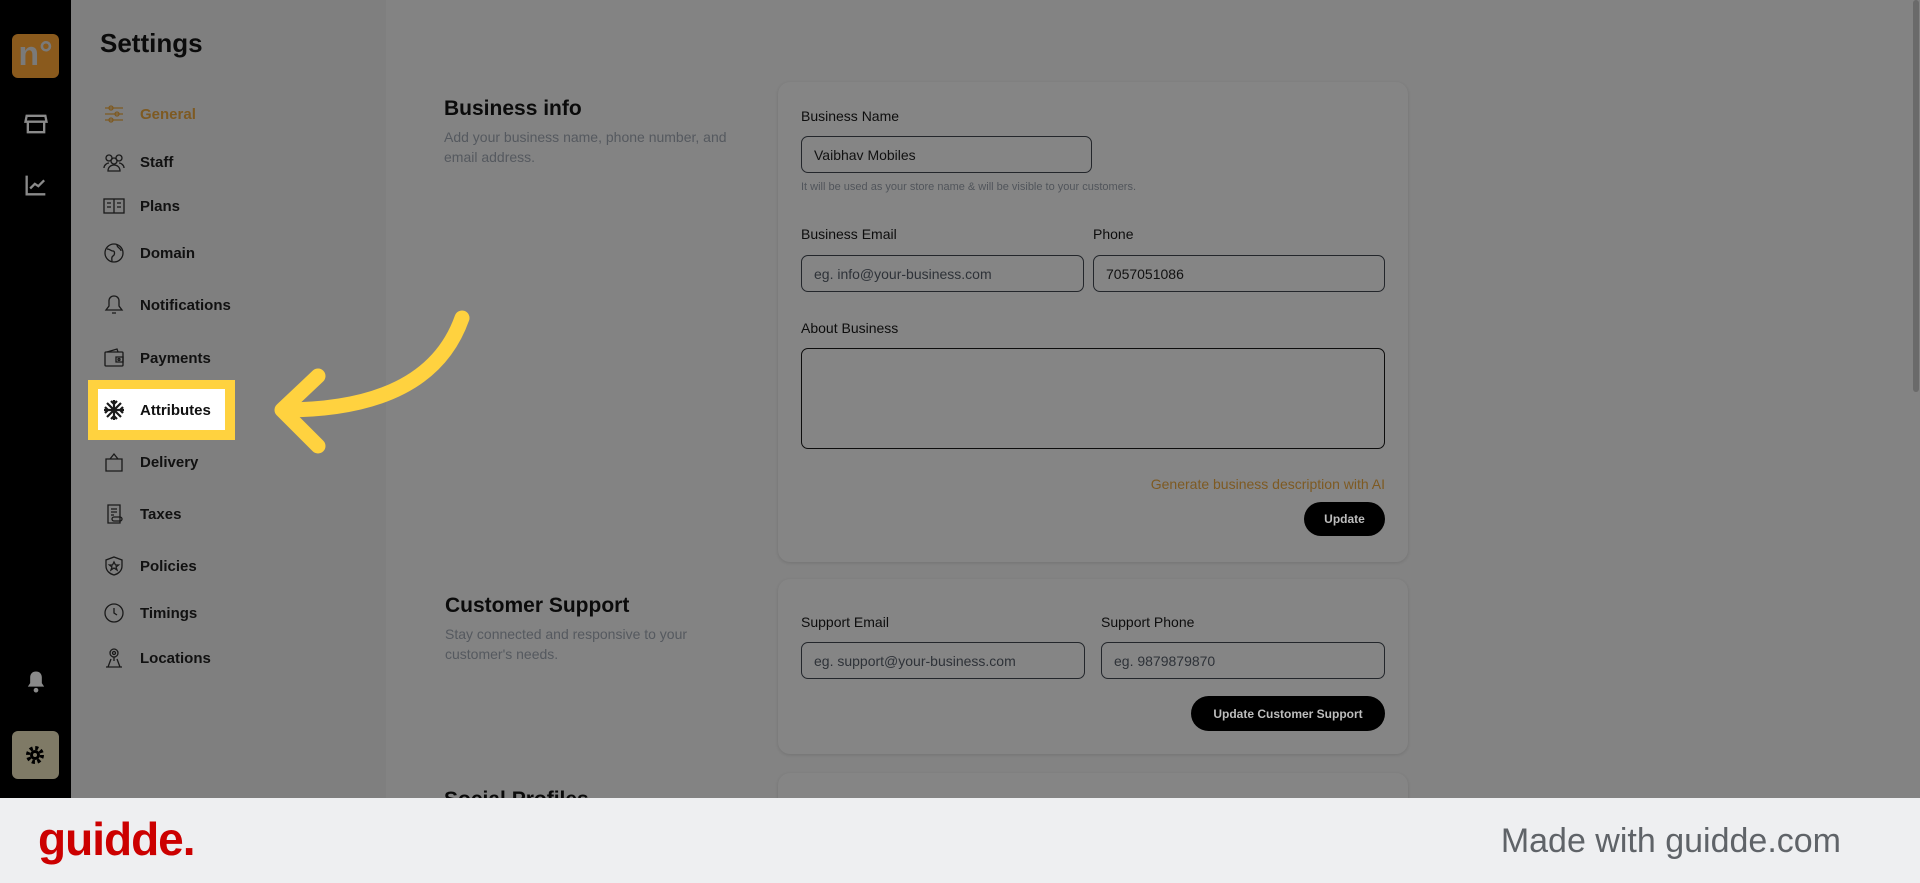 Image resolution: width=1920 pixels, height=883 pixels. What do you see at coordinates (160, 206) in the screenshot?
I see `sidebar-item-label: Plans` at bounding box center [160, 206].